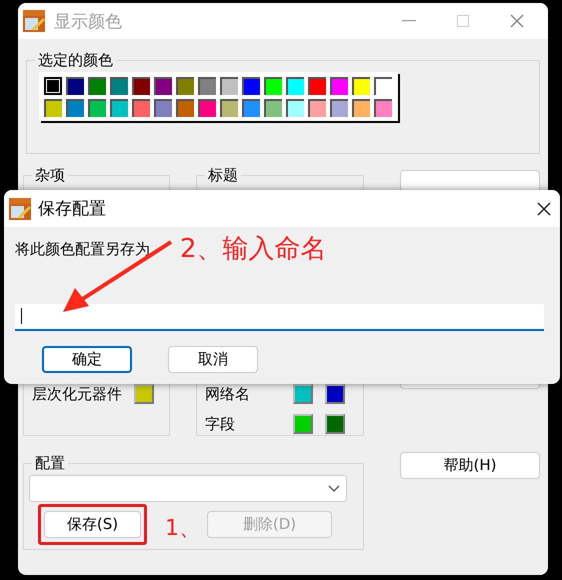  I want to click on dialog-button: 取消, so click(213, 359).